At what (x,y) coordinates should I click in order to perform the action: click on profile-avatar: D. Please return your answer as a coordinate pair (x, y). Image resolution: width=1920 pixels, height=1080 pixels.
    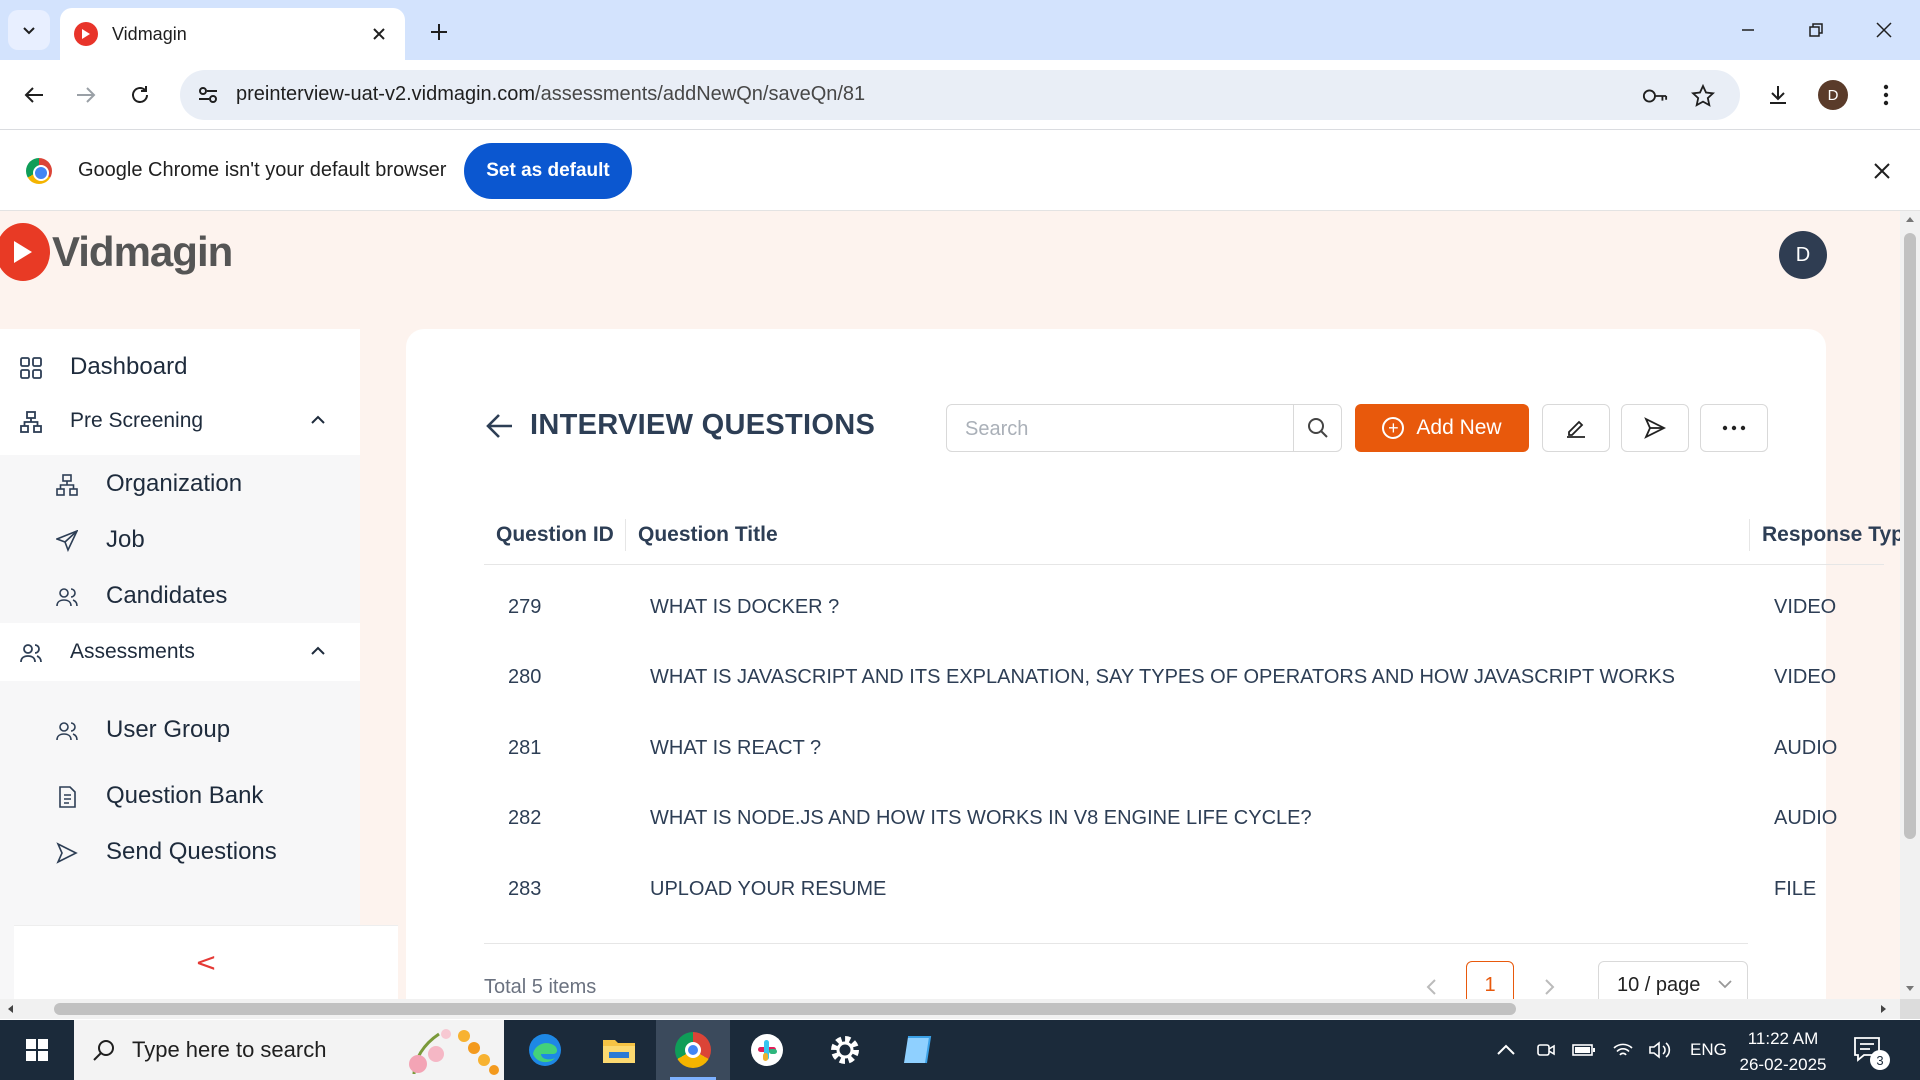
    Looking at the image, I should click on (1833, 95).